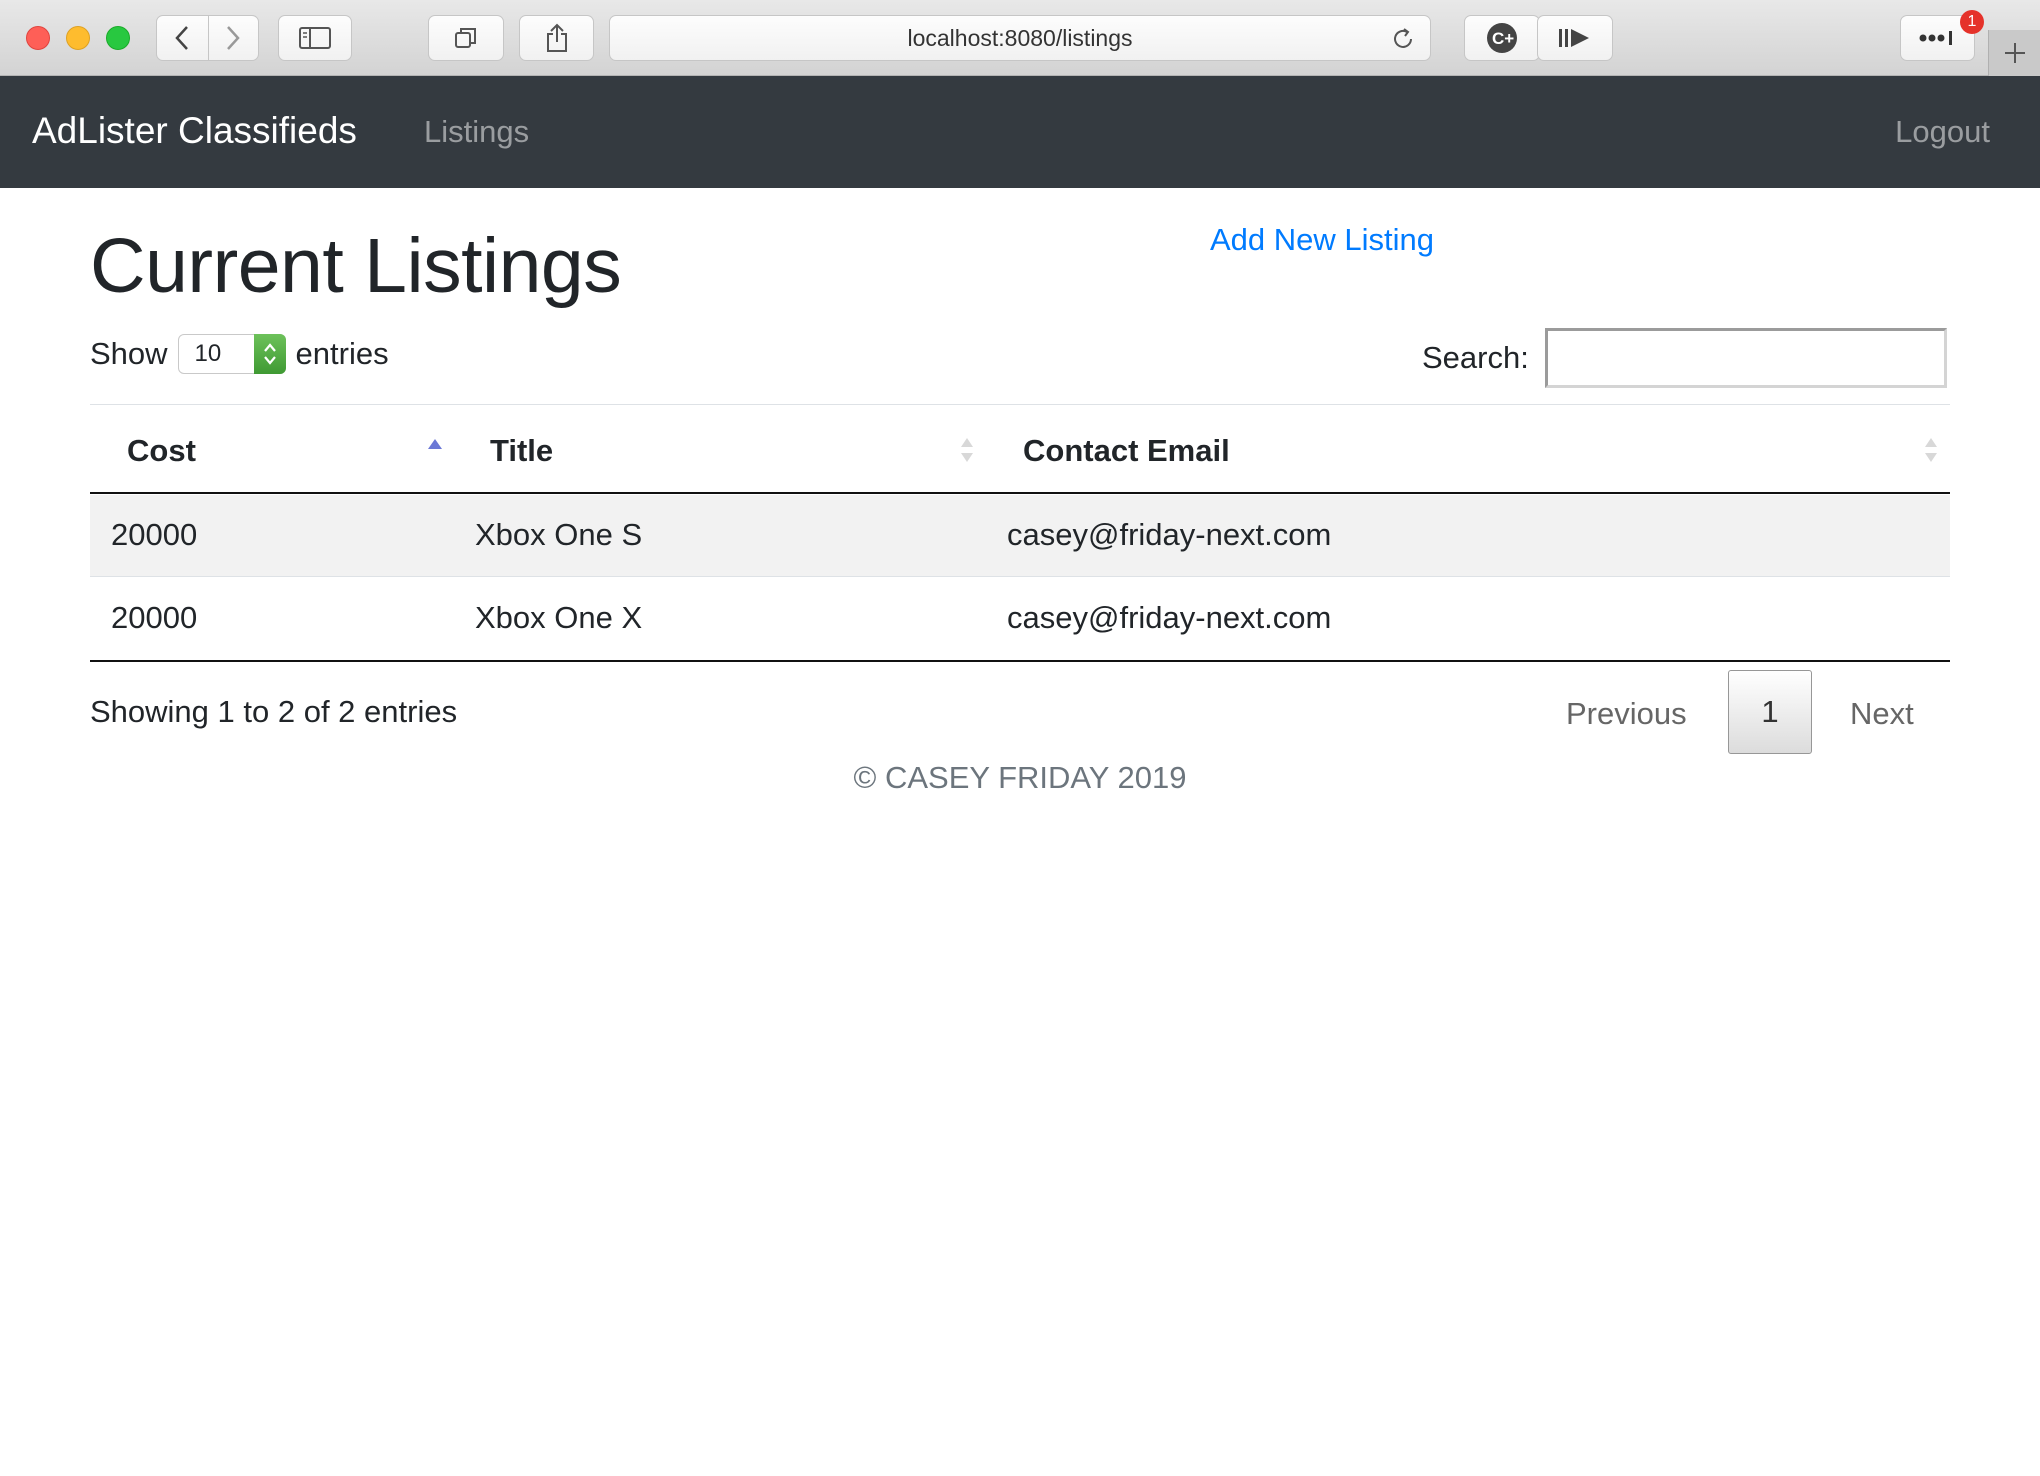 Image resolution: width=2040 pixels, height=1476 pixels. What do you see at coordinates (118, 38) in the screenshot?
I see `zoom-window-button` at bounding box center [118, 38].